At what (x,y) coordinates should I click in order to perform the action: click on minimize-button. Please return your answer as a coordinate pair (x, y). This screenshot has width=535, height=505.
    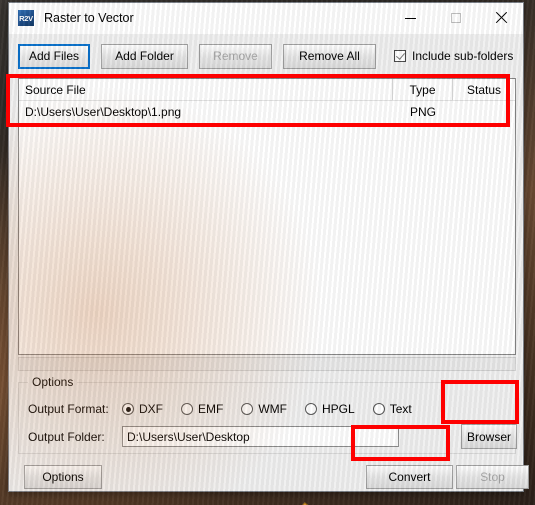
    Looking at the image, I should click on (410, 18).